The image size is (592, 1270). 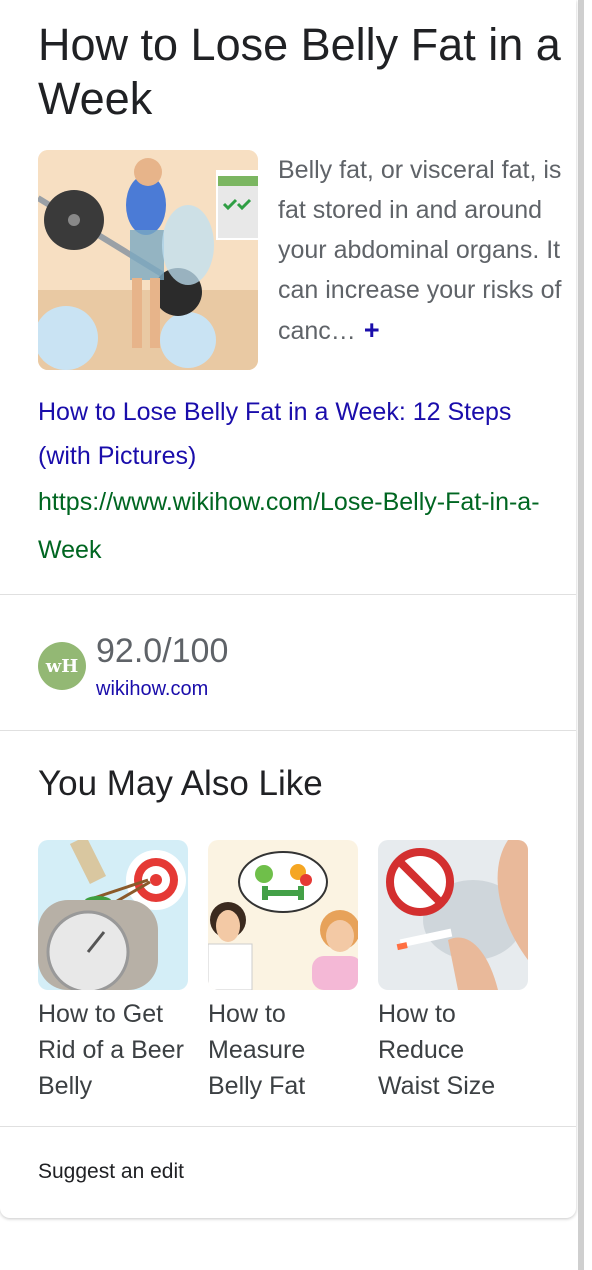 I want to click on suggest-edit-link: Suggest an edit, so click(x=111, y=1172).